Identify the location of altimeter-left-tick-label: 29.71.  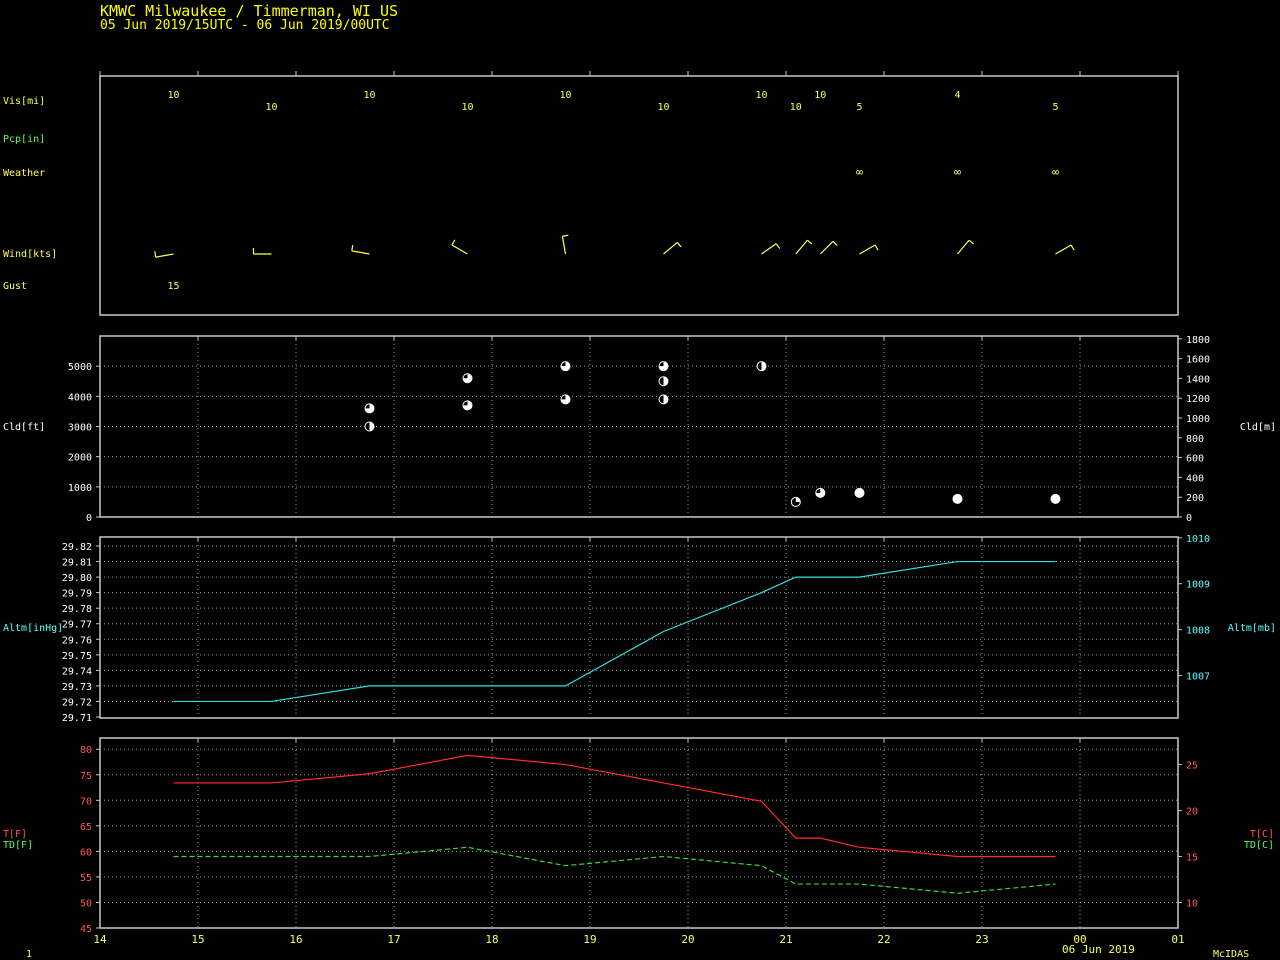
(77, 718).